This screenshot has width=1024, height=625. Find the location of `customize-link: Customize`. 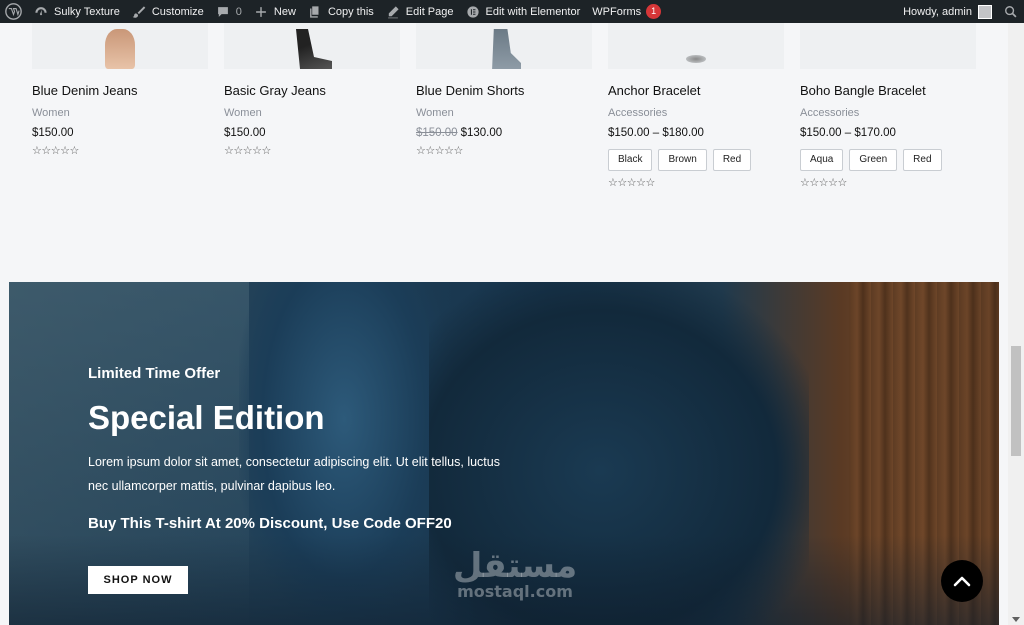

customize-link: Customize is located at coordinates (168, 11).